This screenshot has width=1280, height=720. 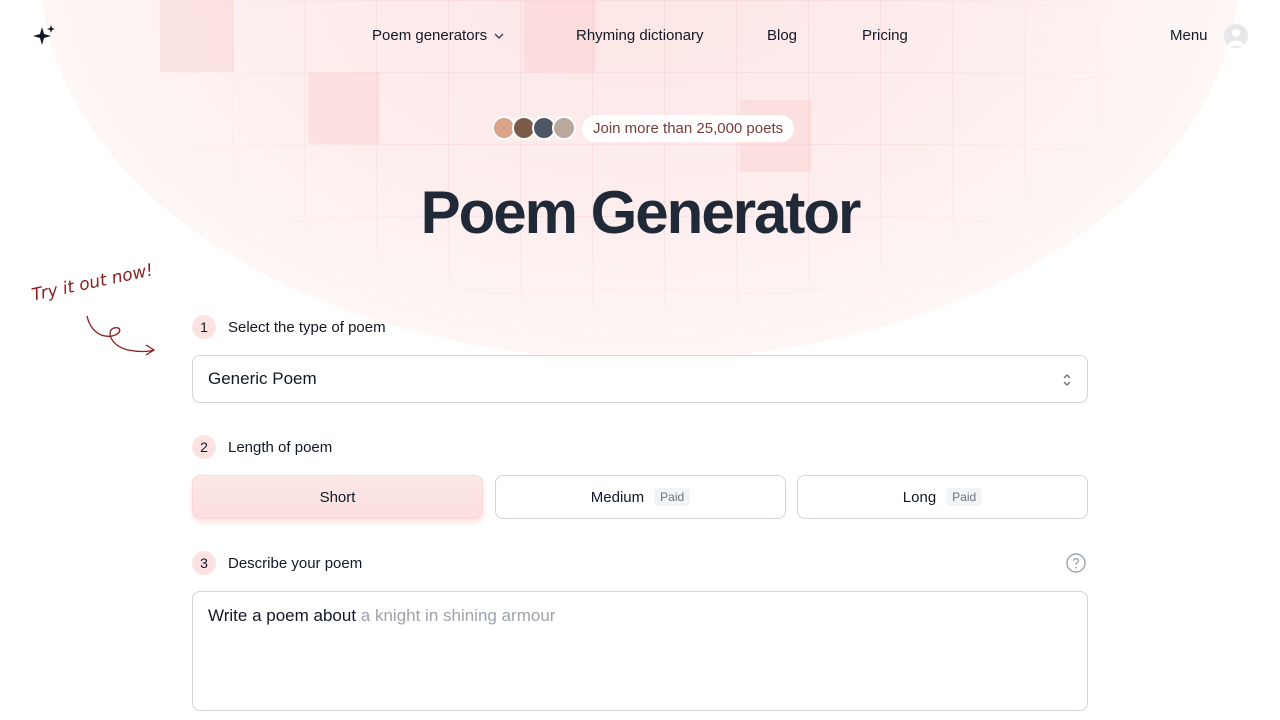 I want to click on length-label: Medium, so click(x=617, y=497).